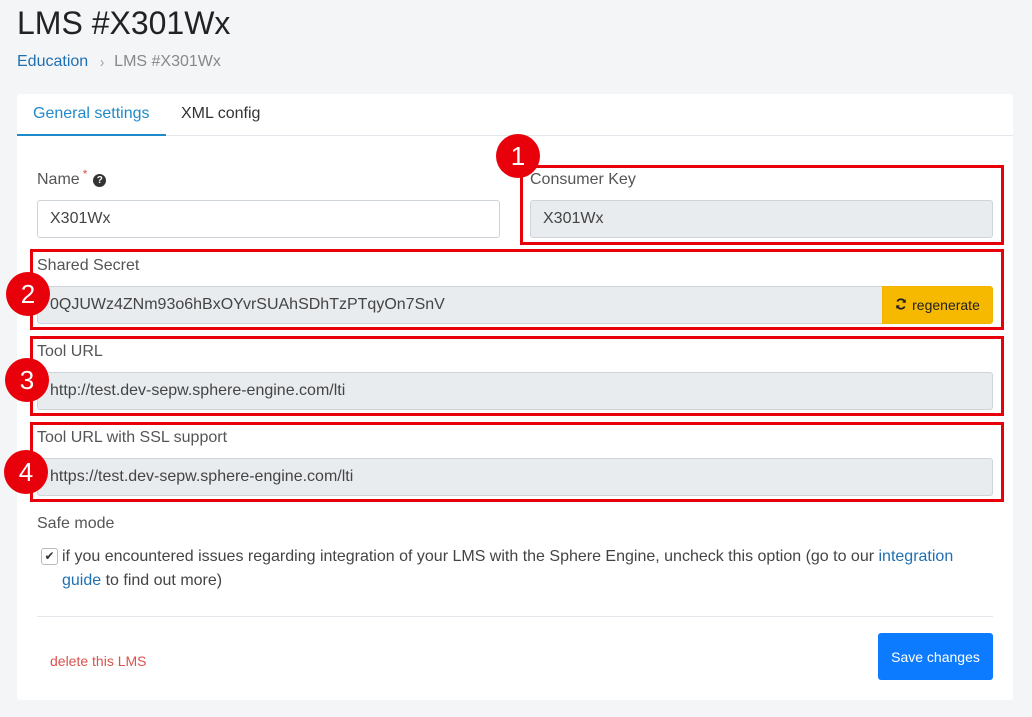 The image size is (1032, 717). Describe the element at coordinates (49, 556) in the screenshot. I see `safe-mode-checkbox: ✔` at that location.